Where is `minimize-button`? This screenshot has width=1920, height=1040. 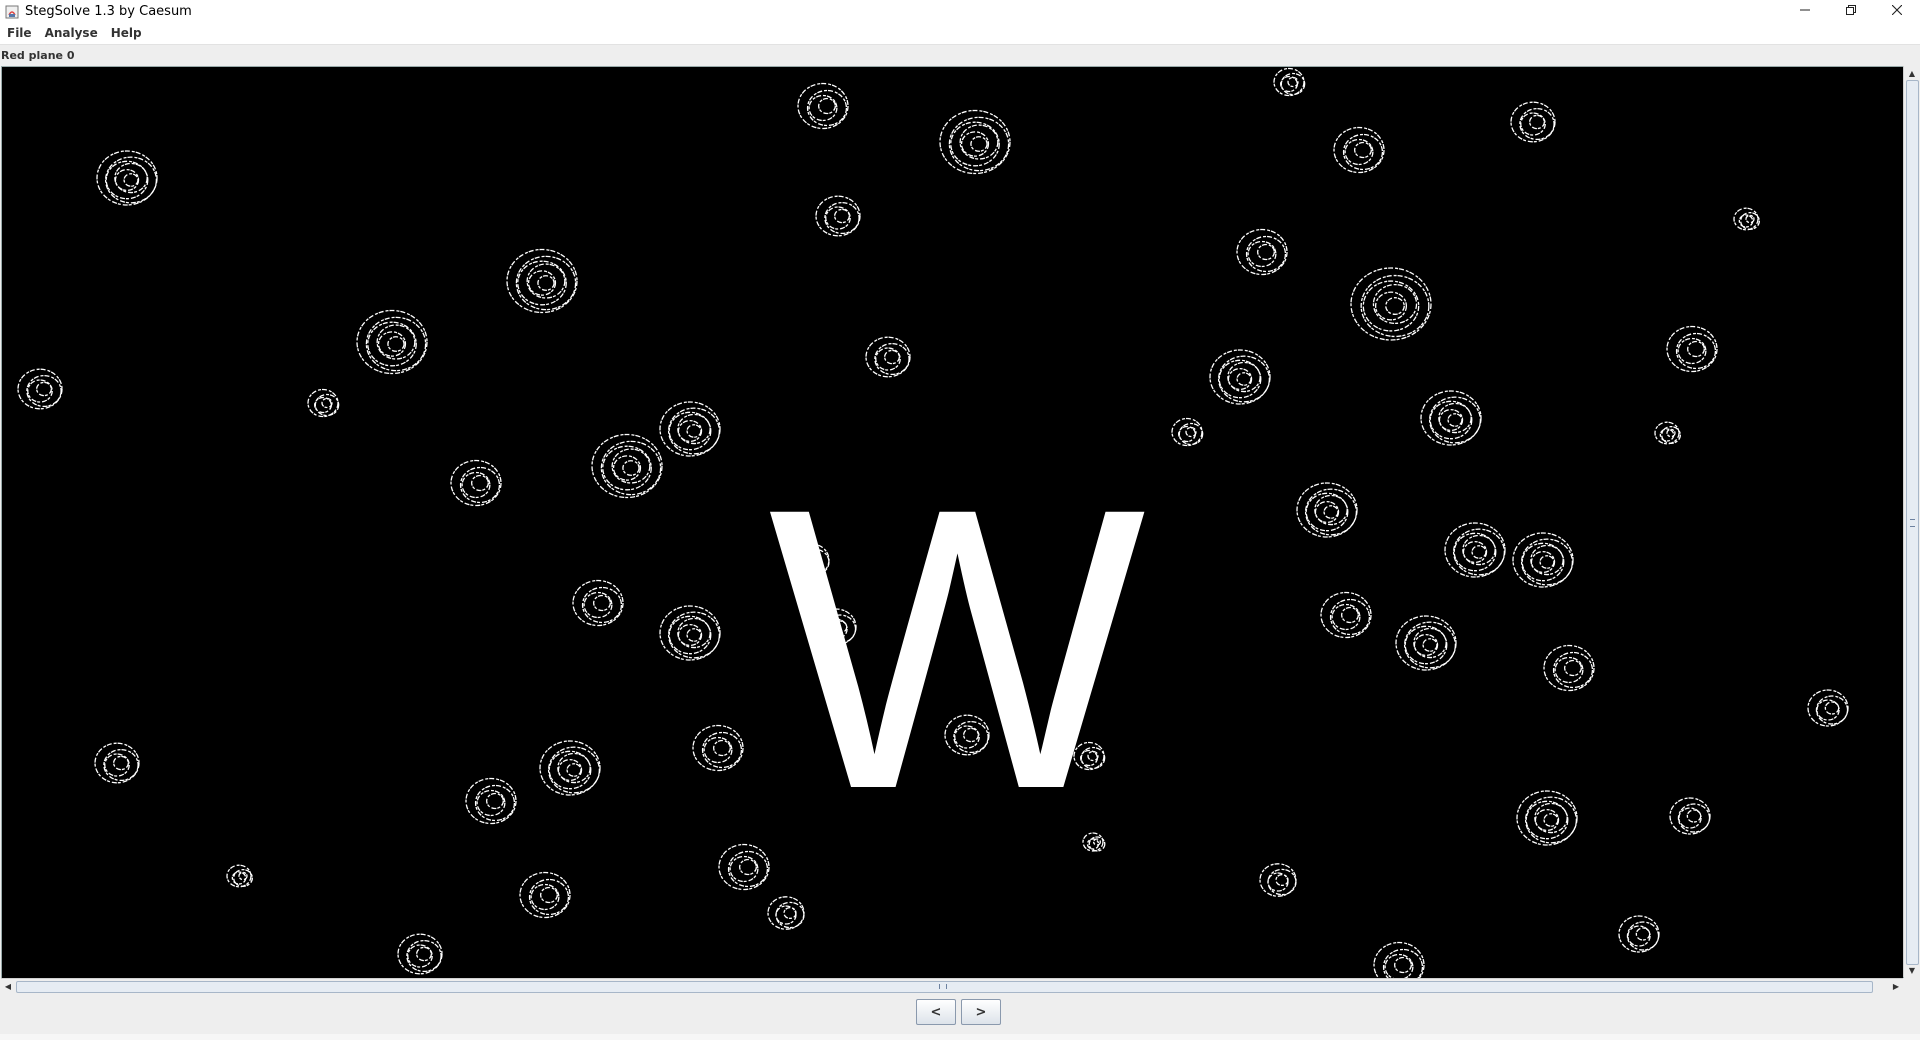
minimize-button is located at coordinates (1805, 11).